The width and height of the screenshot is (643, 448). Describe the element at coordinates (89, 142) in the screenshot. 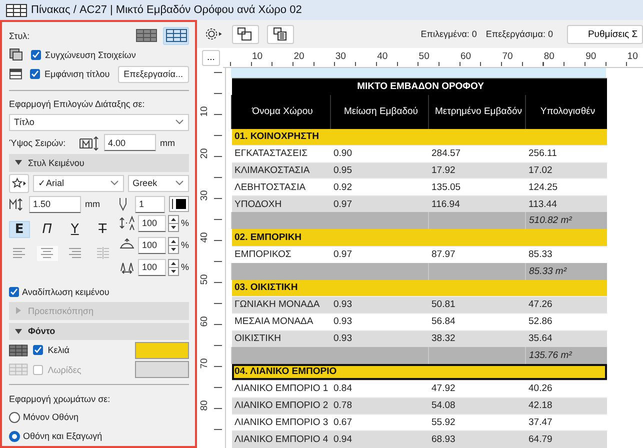

I see `row-height-icon` at that location.